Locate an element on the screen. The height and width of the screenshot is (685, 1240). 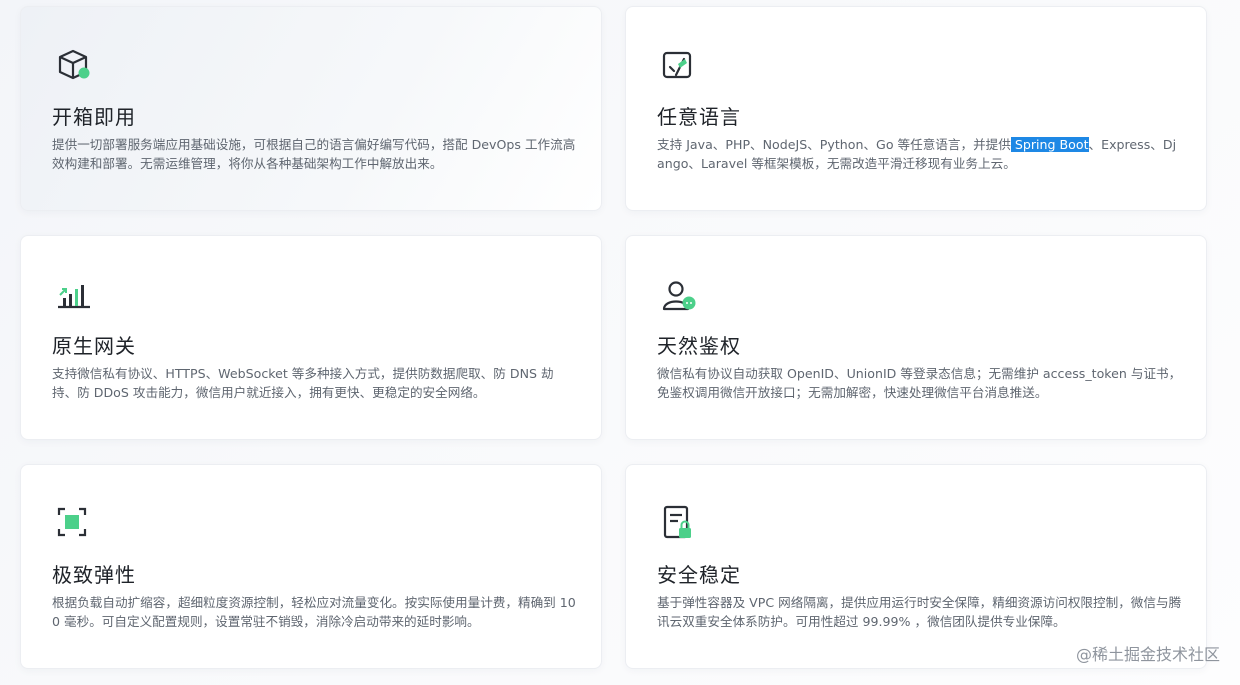
user-auth-icon is located at coordinates (680, 296).